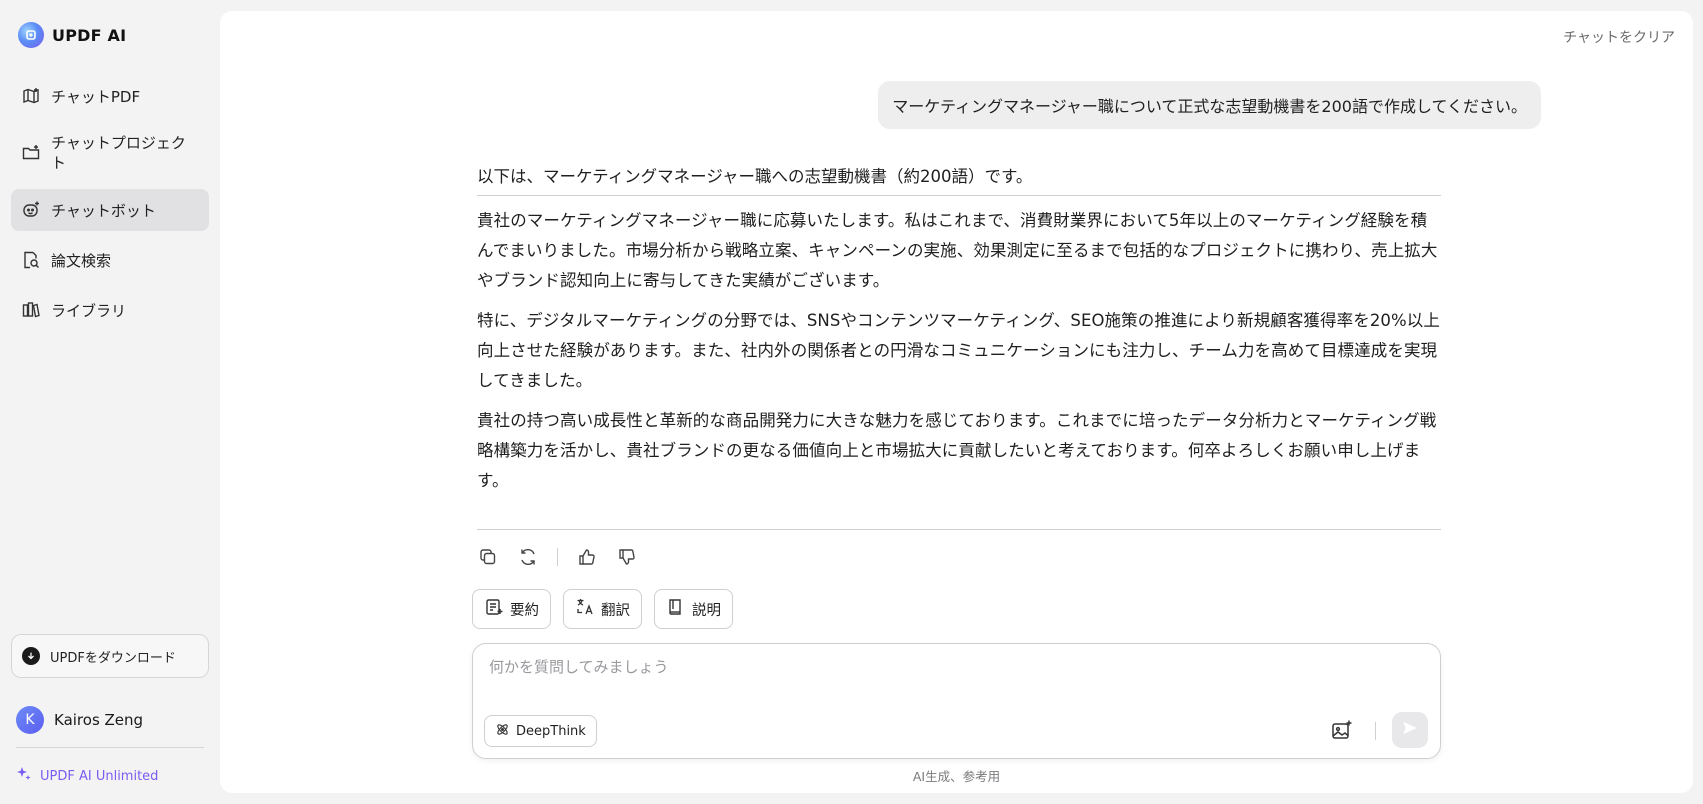 This screenshot has width=1703, height=804. I want to click on sidebar-item-library: ライブラリ, so click(110, 310).